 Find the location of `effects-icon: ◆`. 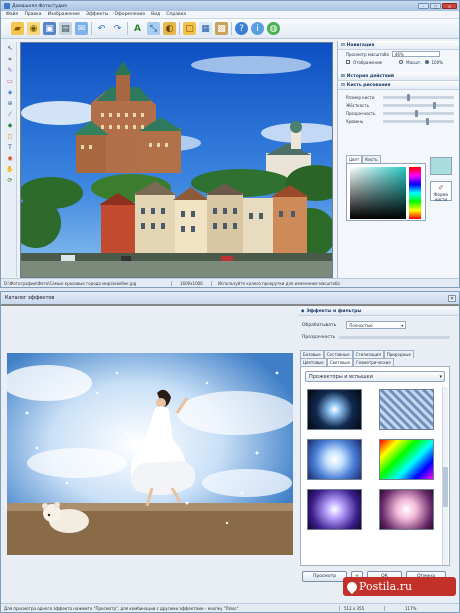

effects-icon: ◆ is located at coordinates (303, 311).